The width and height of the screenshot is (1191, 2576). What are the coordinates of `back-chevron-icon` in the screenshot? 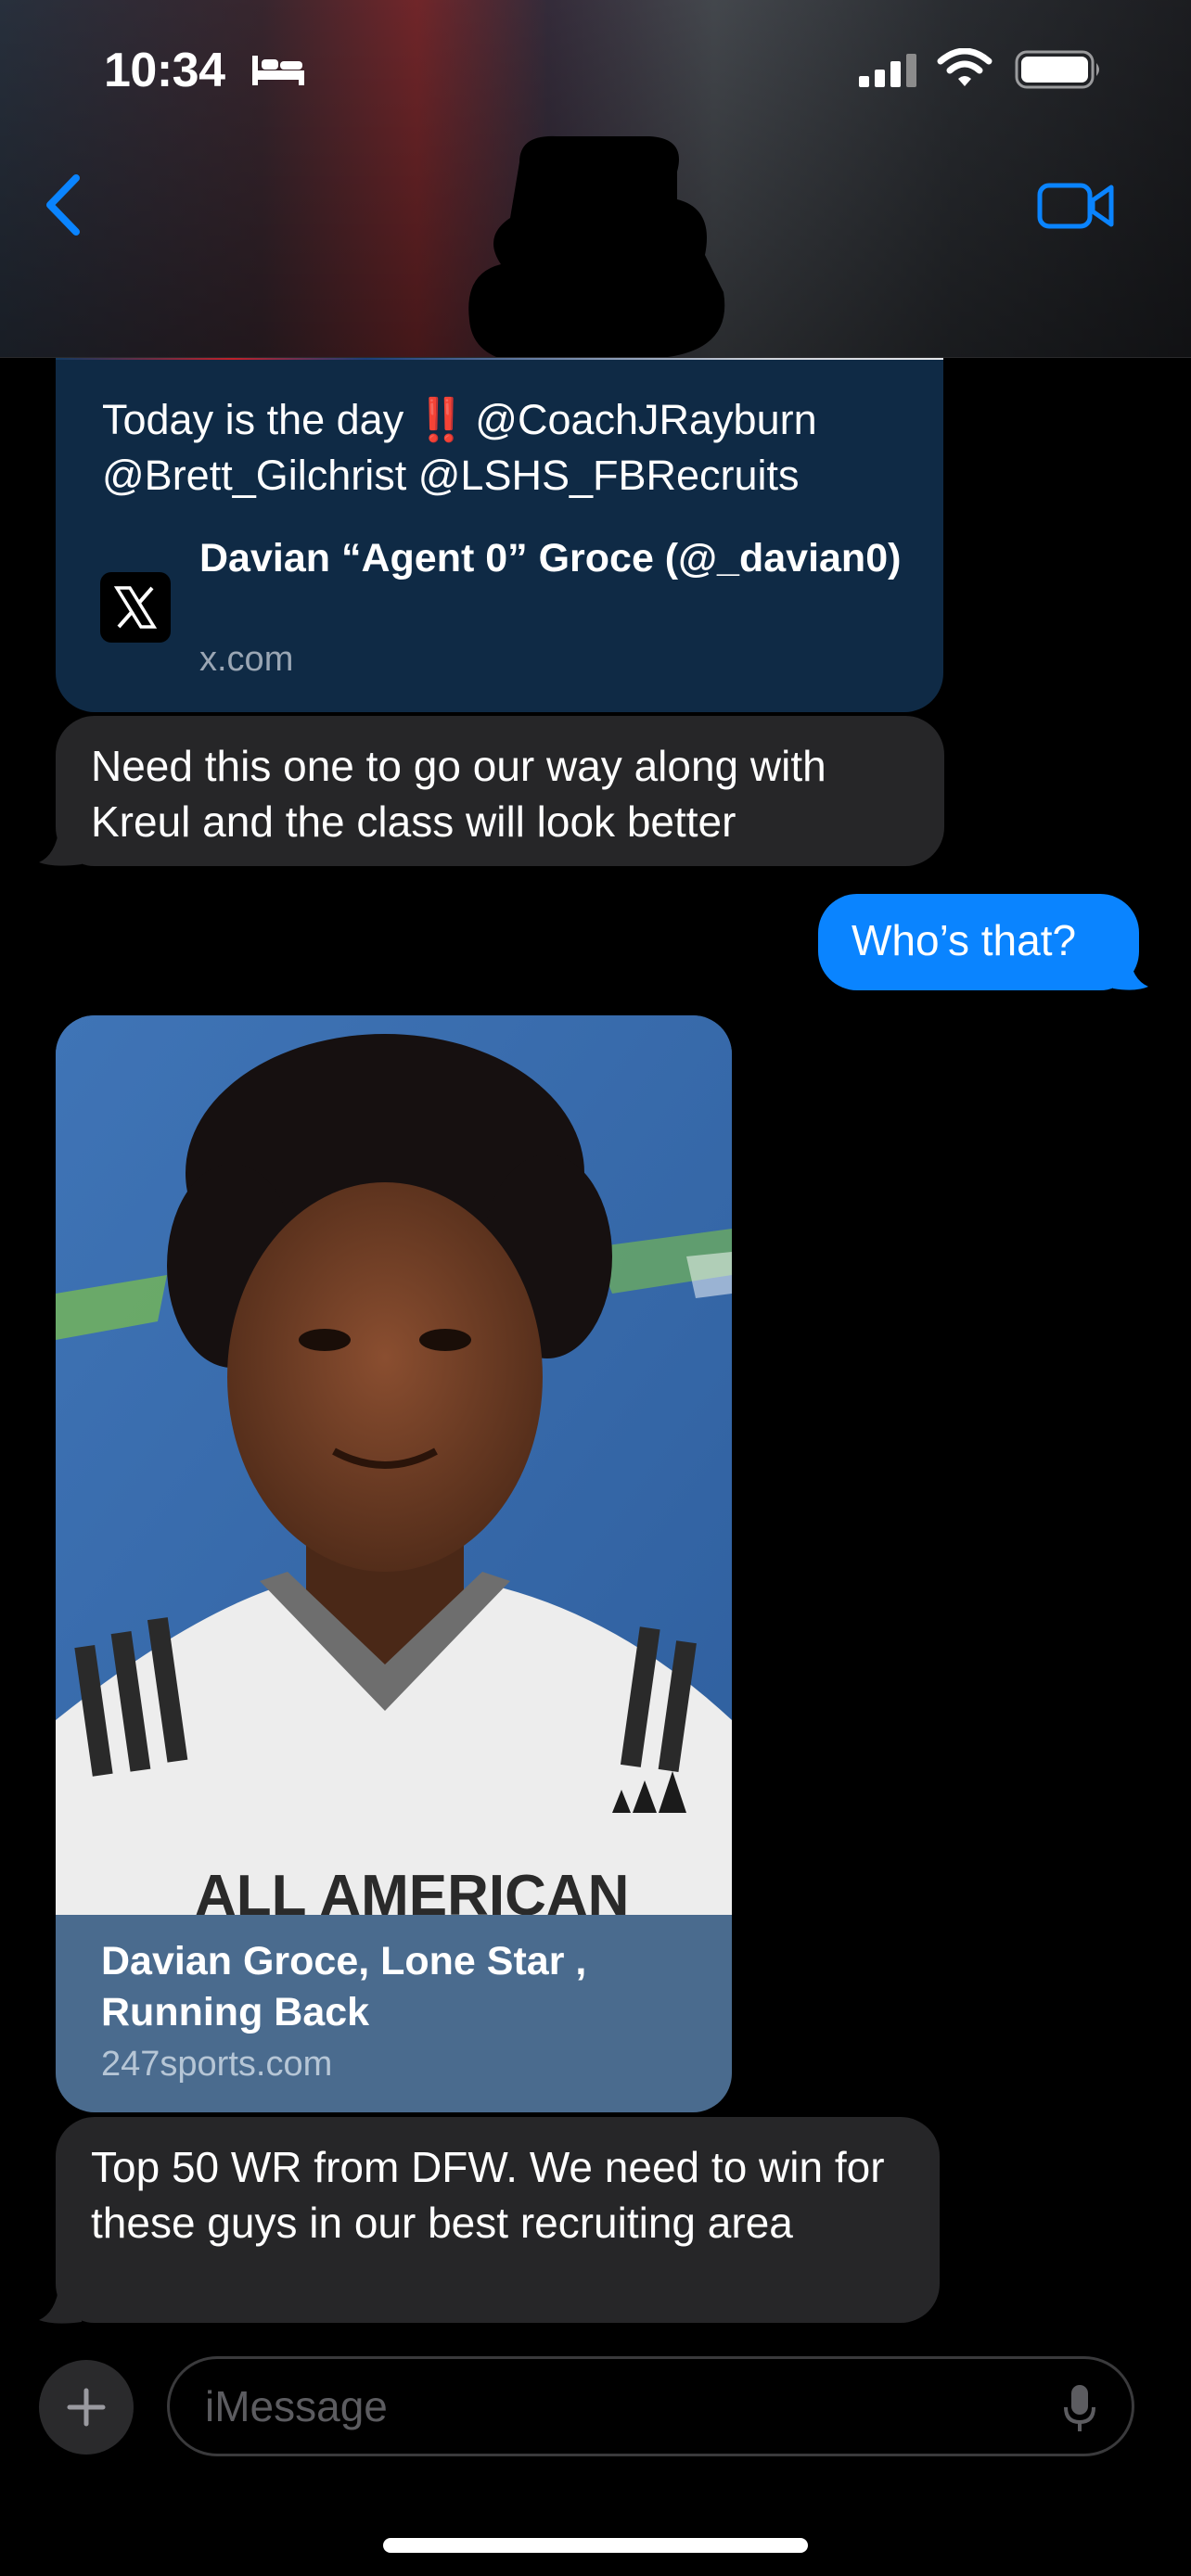 It's located at (65, 204).